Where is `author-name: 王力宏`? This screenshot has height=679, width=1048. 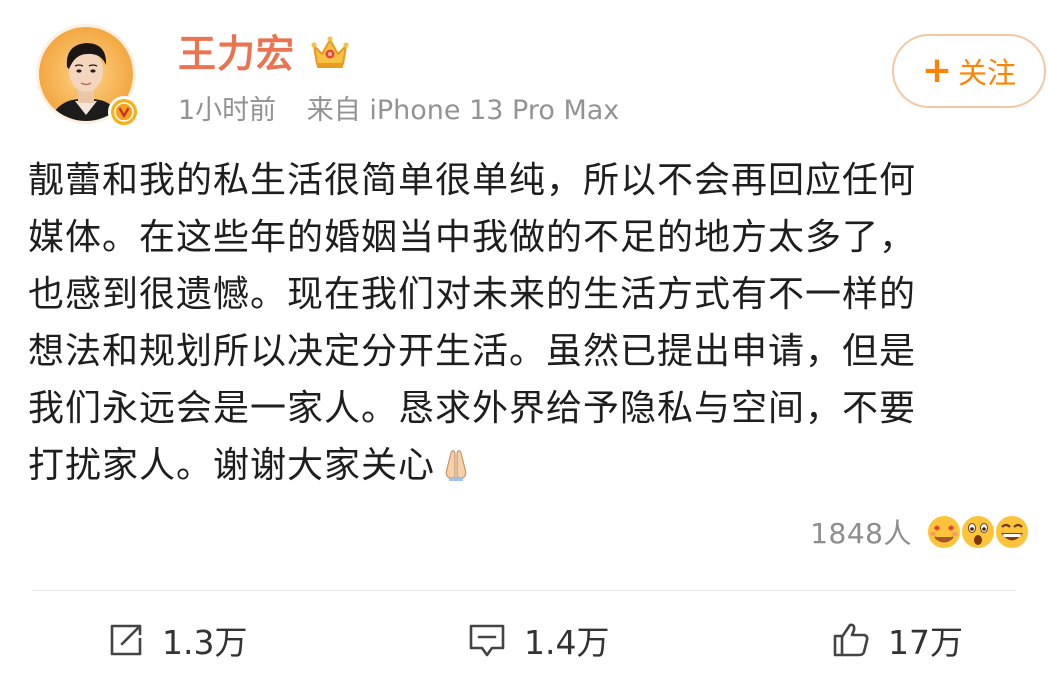 author-name: 王力宏 is located at coordinates (236, 54).